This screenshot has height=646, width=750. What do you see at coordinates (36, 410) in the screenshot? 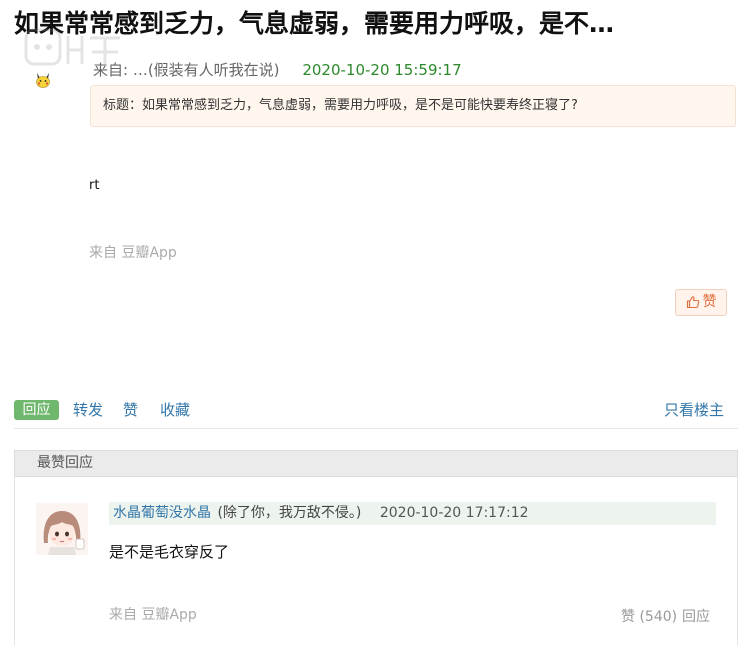
I see `reply-button: 回应` at bounding box center [36, 410].